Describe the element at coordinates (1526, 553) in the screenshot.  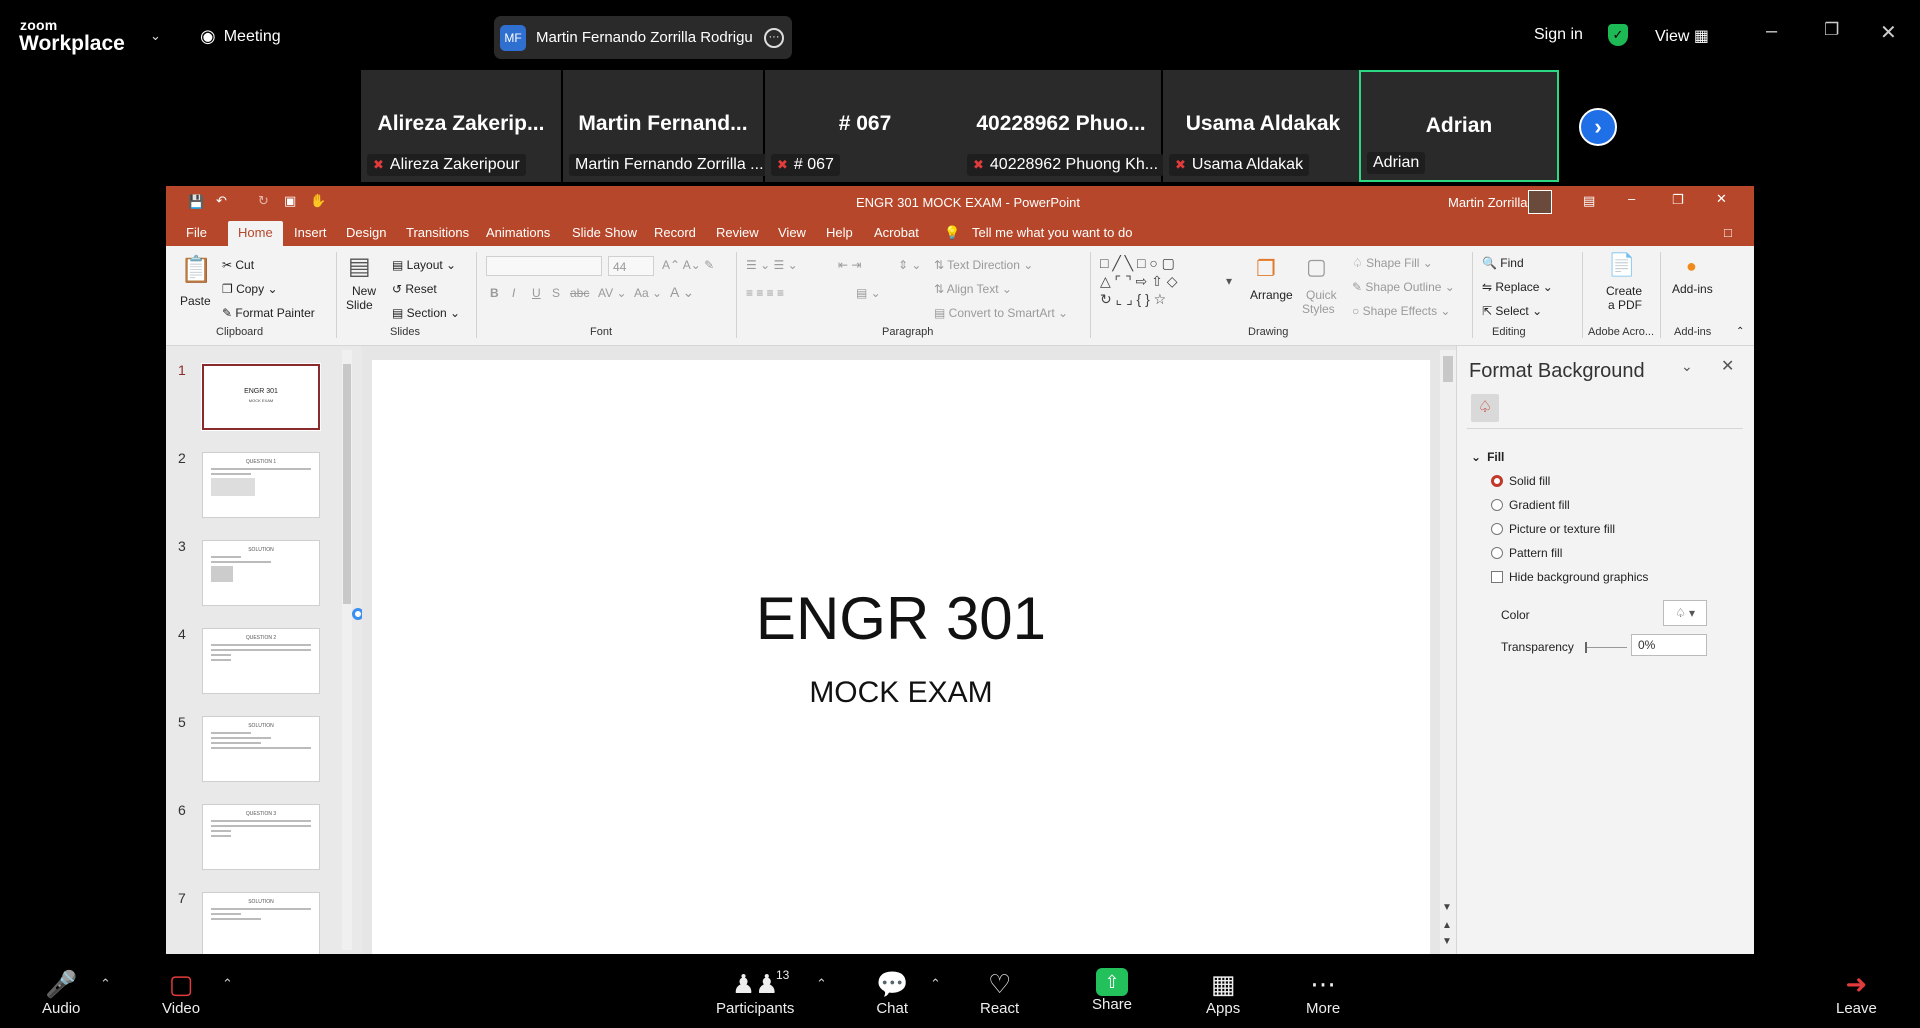
I see `pattern-fill-radio: Pattern fill` at that location.